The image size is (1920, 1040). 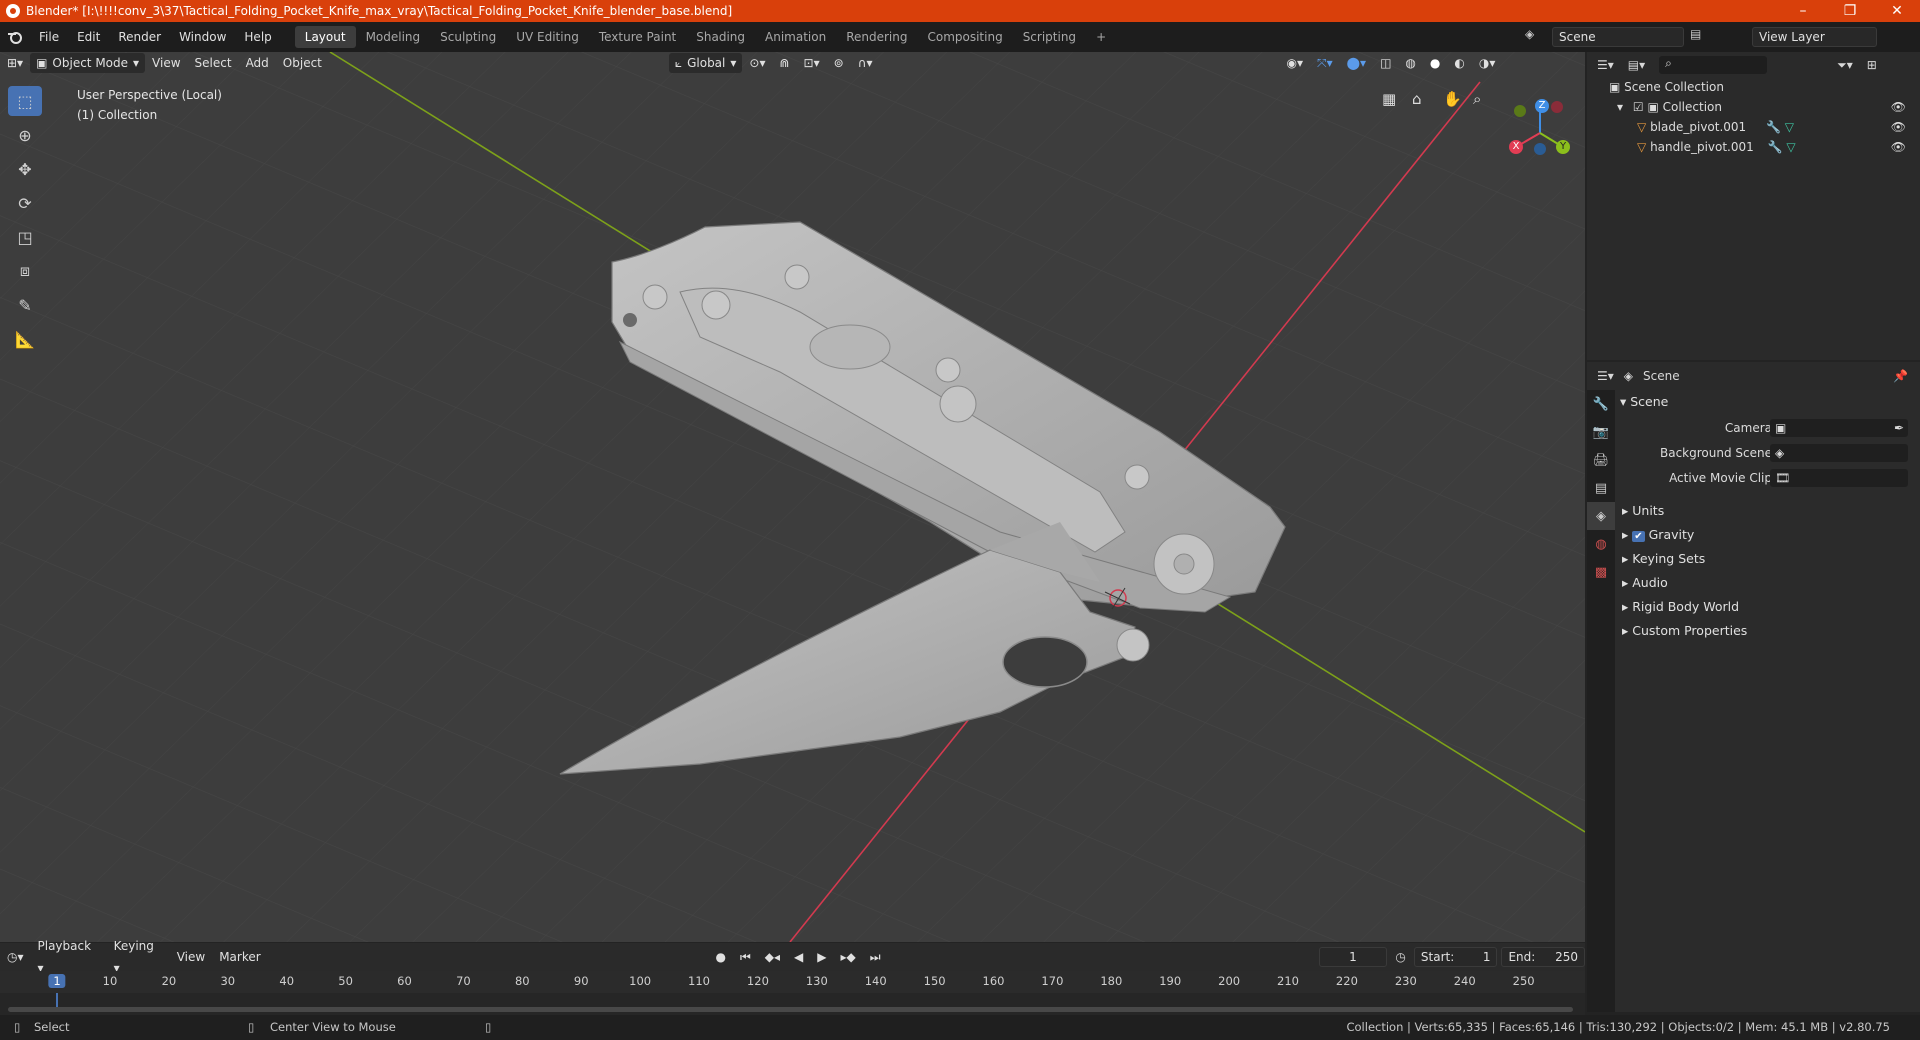 What do you see at coordinates (798, 957) in the screenshot?
I see `play-reverse-icon: ◀` at bounding box center [798, 957].